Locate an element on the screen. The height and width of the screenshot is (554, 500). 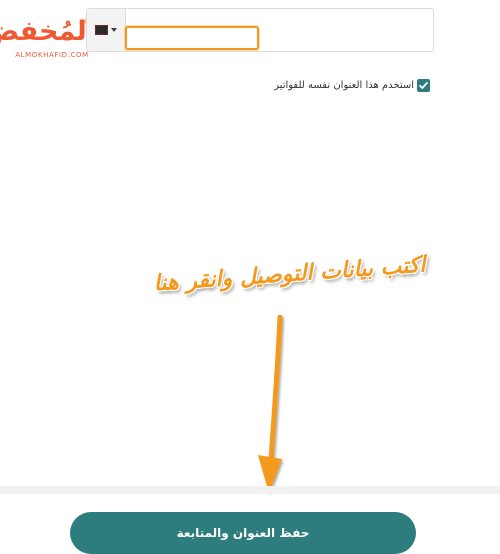
phone-field is located at coordinates (260, 30).